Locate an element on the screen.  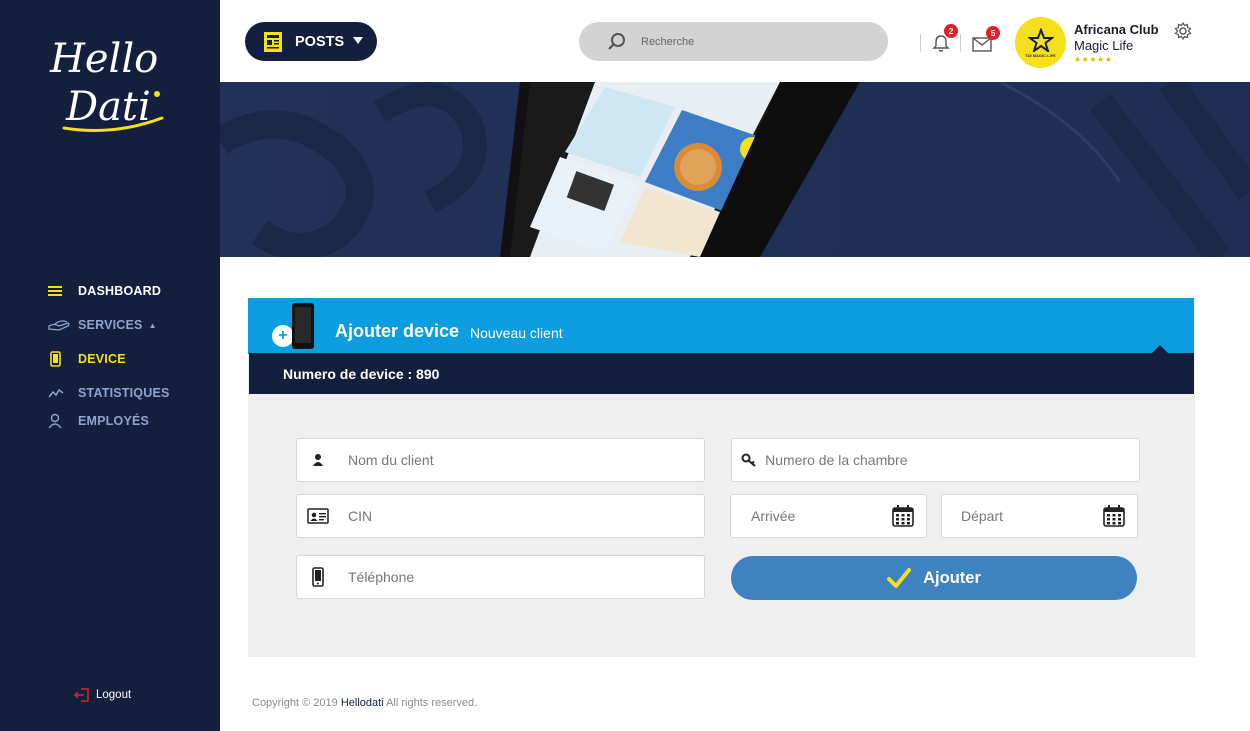
hellodati-logo: Hello Dati is located at coordinates (109, 79).